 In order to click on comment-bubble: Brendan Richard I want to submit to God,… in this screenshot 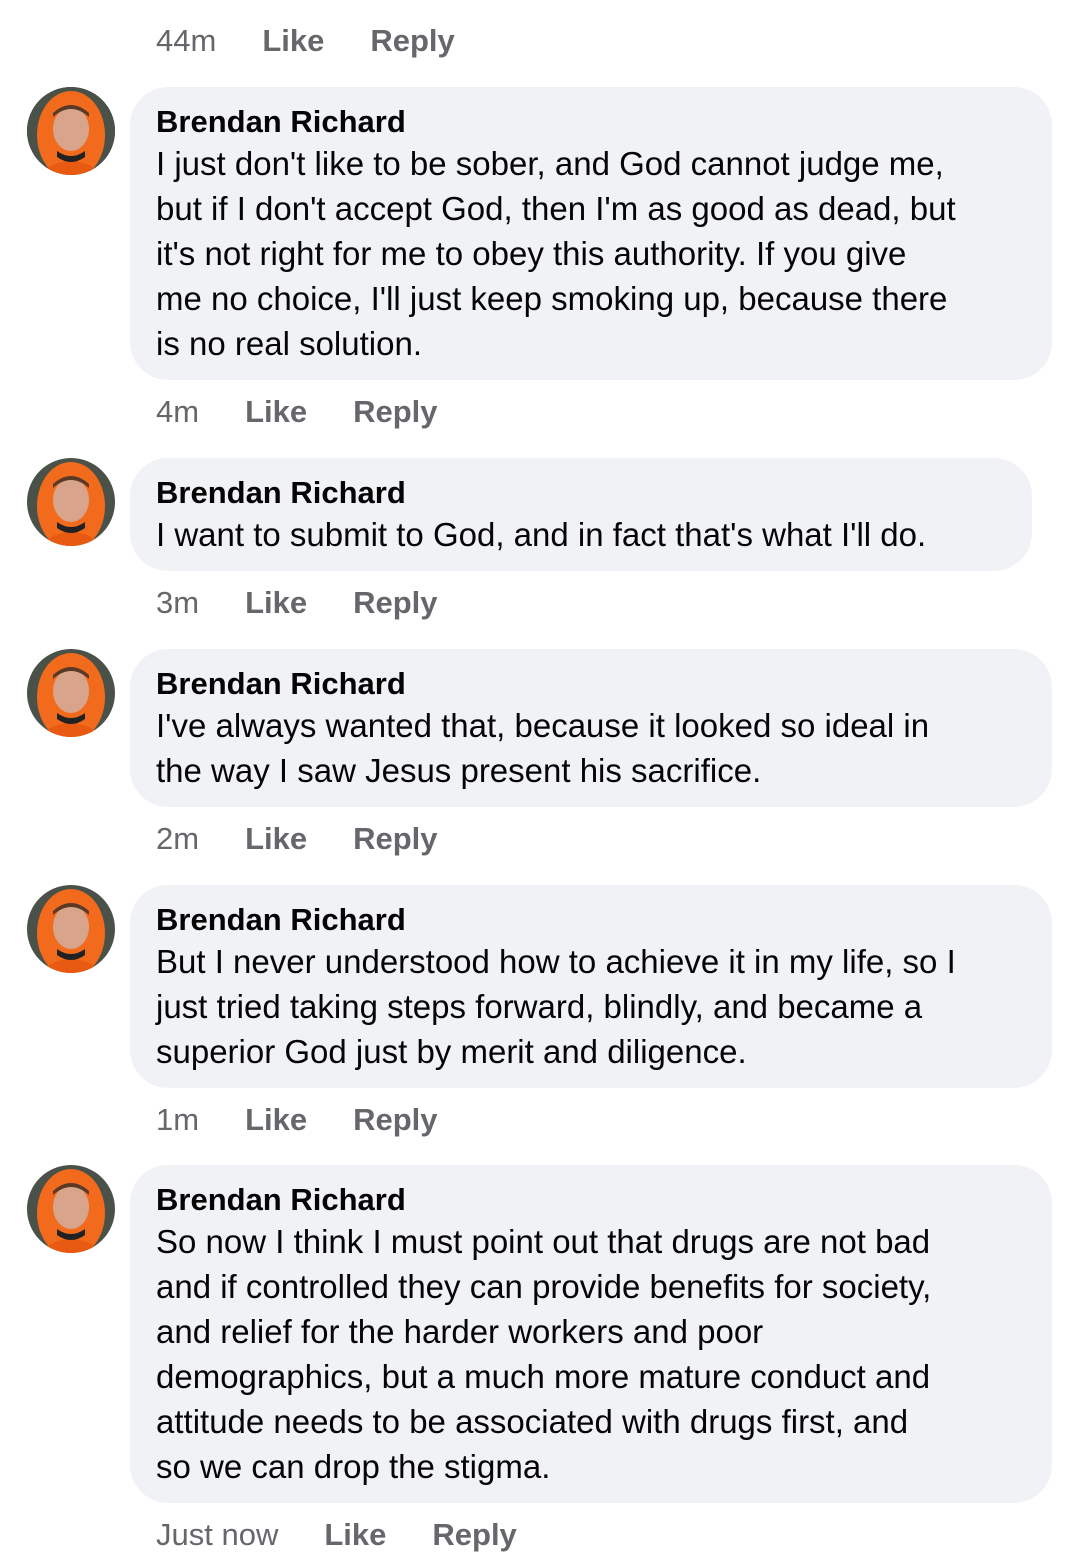, I will do `click(581, 514)`.